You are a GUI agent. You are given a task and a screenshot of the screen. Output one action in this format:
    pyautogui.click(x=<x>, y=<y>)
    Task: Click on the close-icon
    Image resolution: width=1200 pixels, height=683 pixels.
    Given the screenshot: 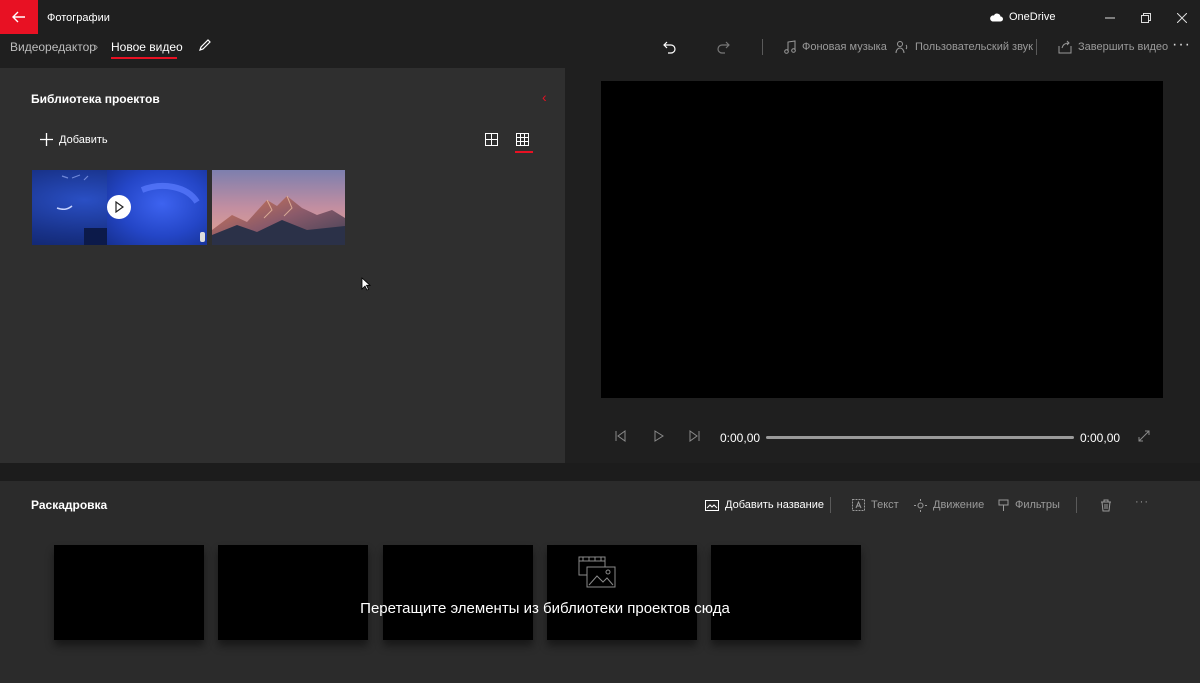 What is the action you would take?
    pyautogui.click(x=1182, y=18)
    